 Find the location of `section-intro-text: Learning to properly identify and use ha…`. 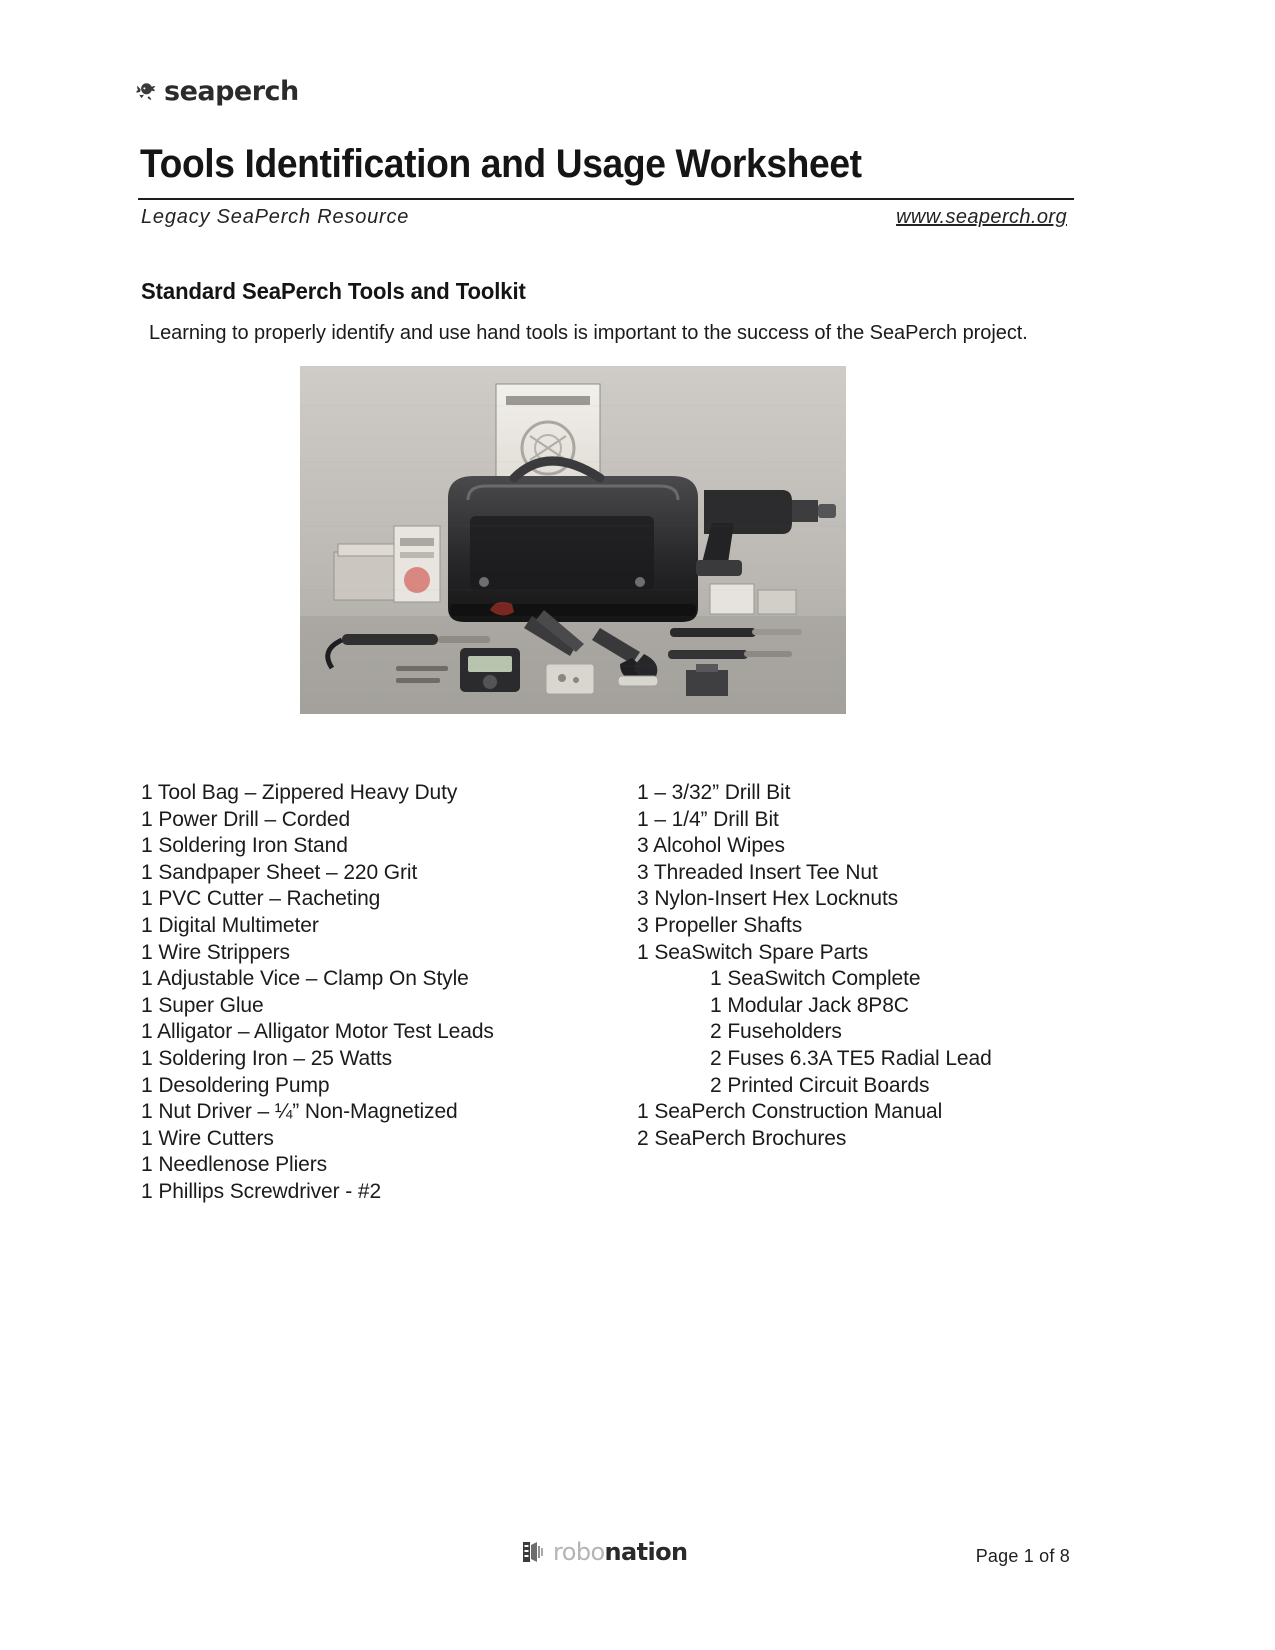

section-intro-text: Learning to properly identify and use ha… is located at coordinates (588, 333).